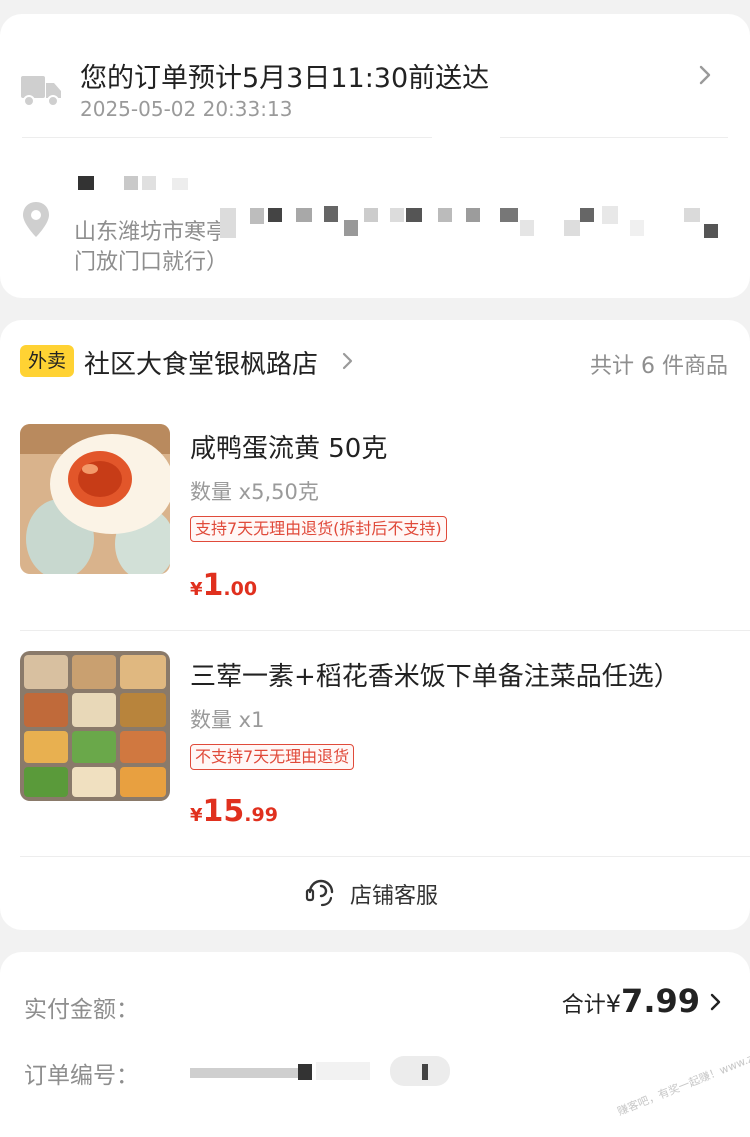 The image size is (750, 1137). Describe the element at coordinates (583, 1005) in the screenshot. I see `total-prefix: 合计` at that location.